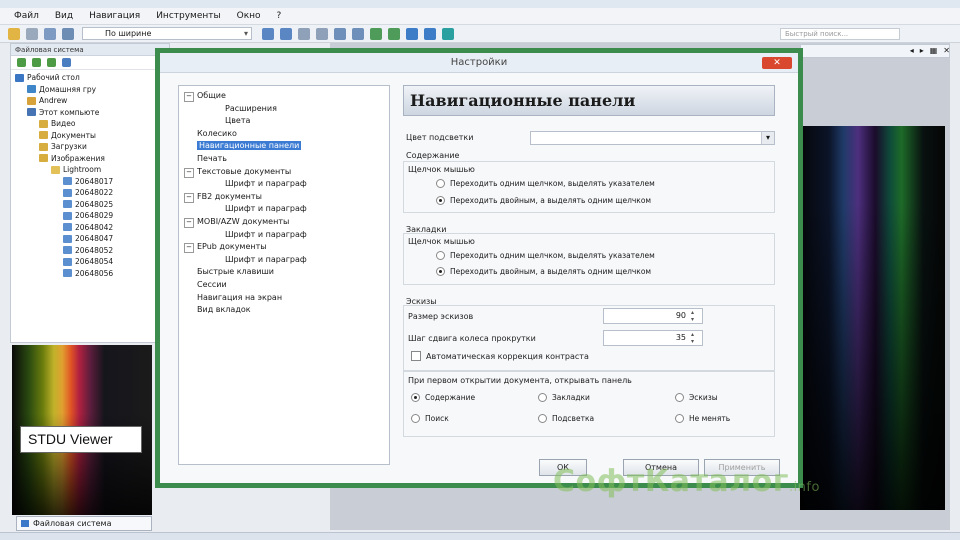 The height and width of the screenshot is (540, 960). What do you see at coordinates (286, 247) in the screenshot?
I see `settings-tree-item: EPub документы` at bounding box center [286, 247].